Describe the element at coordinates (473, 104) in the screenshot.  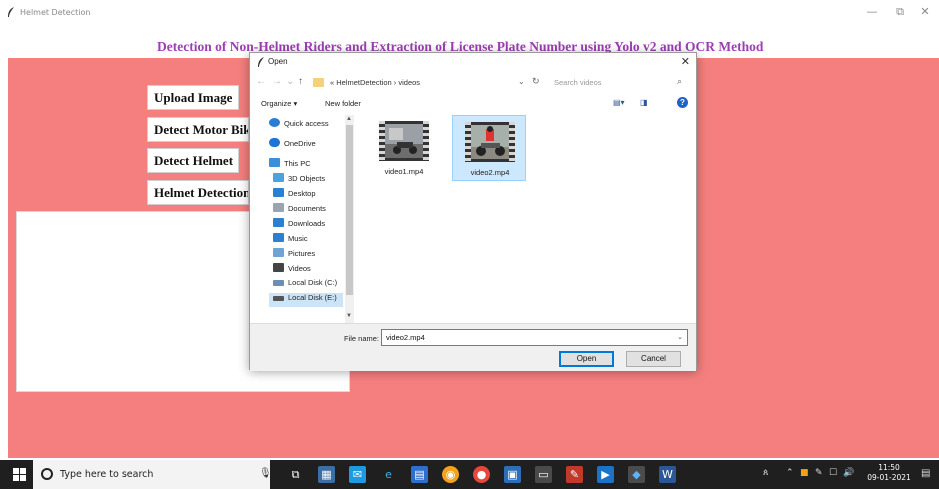
I see `command-bar: Organize ▾ New folder ▤▾ ◨ ?` at that location.